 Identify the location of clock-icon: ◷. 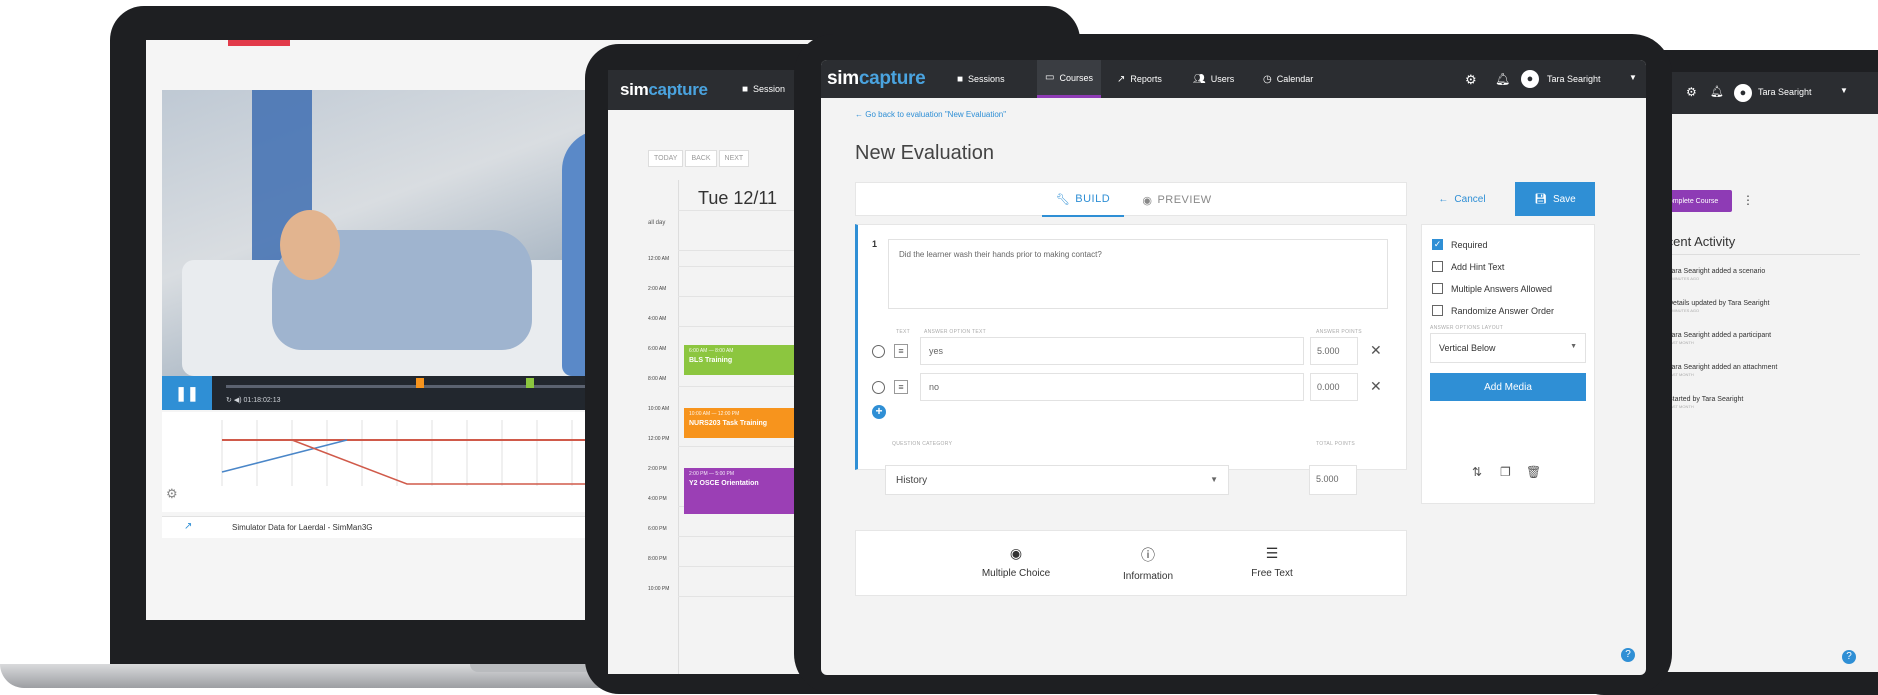
(1267, 79).